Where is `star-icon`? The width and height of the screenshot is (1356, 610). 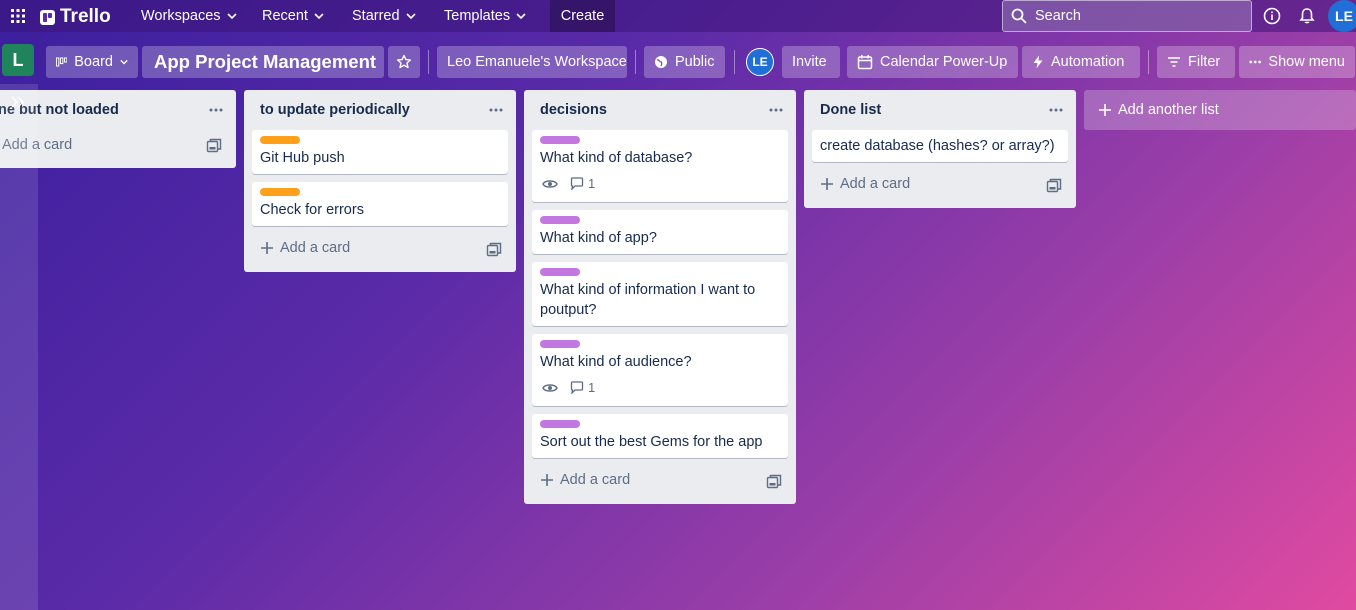
star-icon is located at coordinates (404, 61).